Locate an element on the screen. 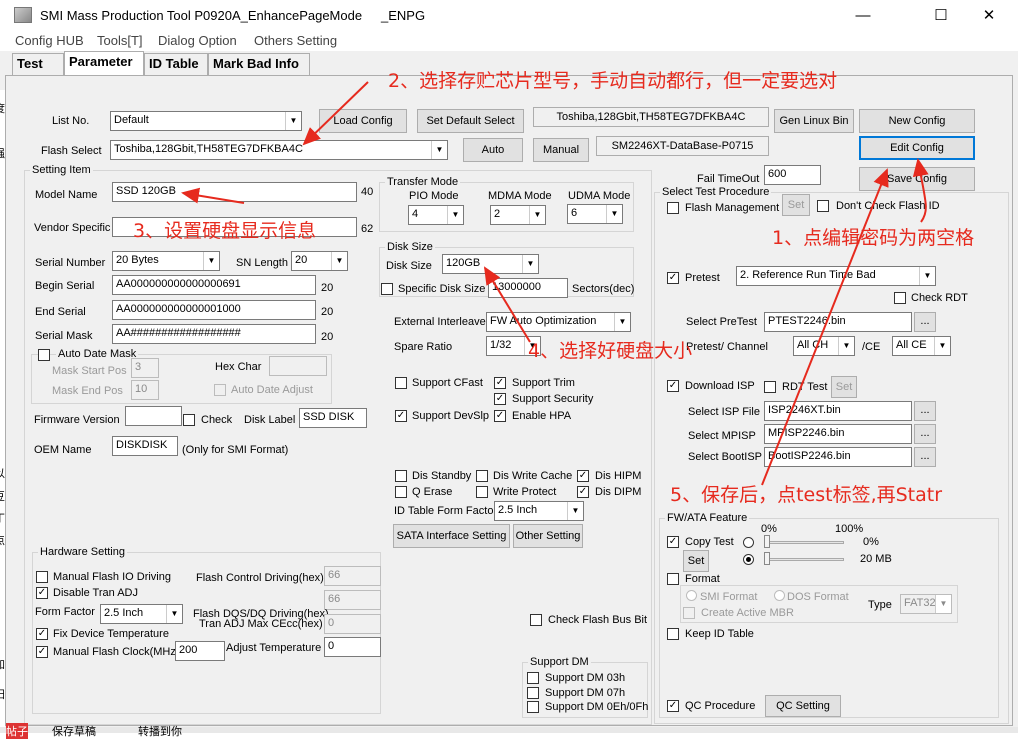 Image resolution: width=1018 pixels, height=739 pixels. ce-select: All CE ▼ is located at coordinates (921, 346).